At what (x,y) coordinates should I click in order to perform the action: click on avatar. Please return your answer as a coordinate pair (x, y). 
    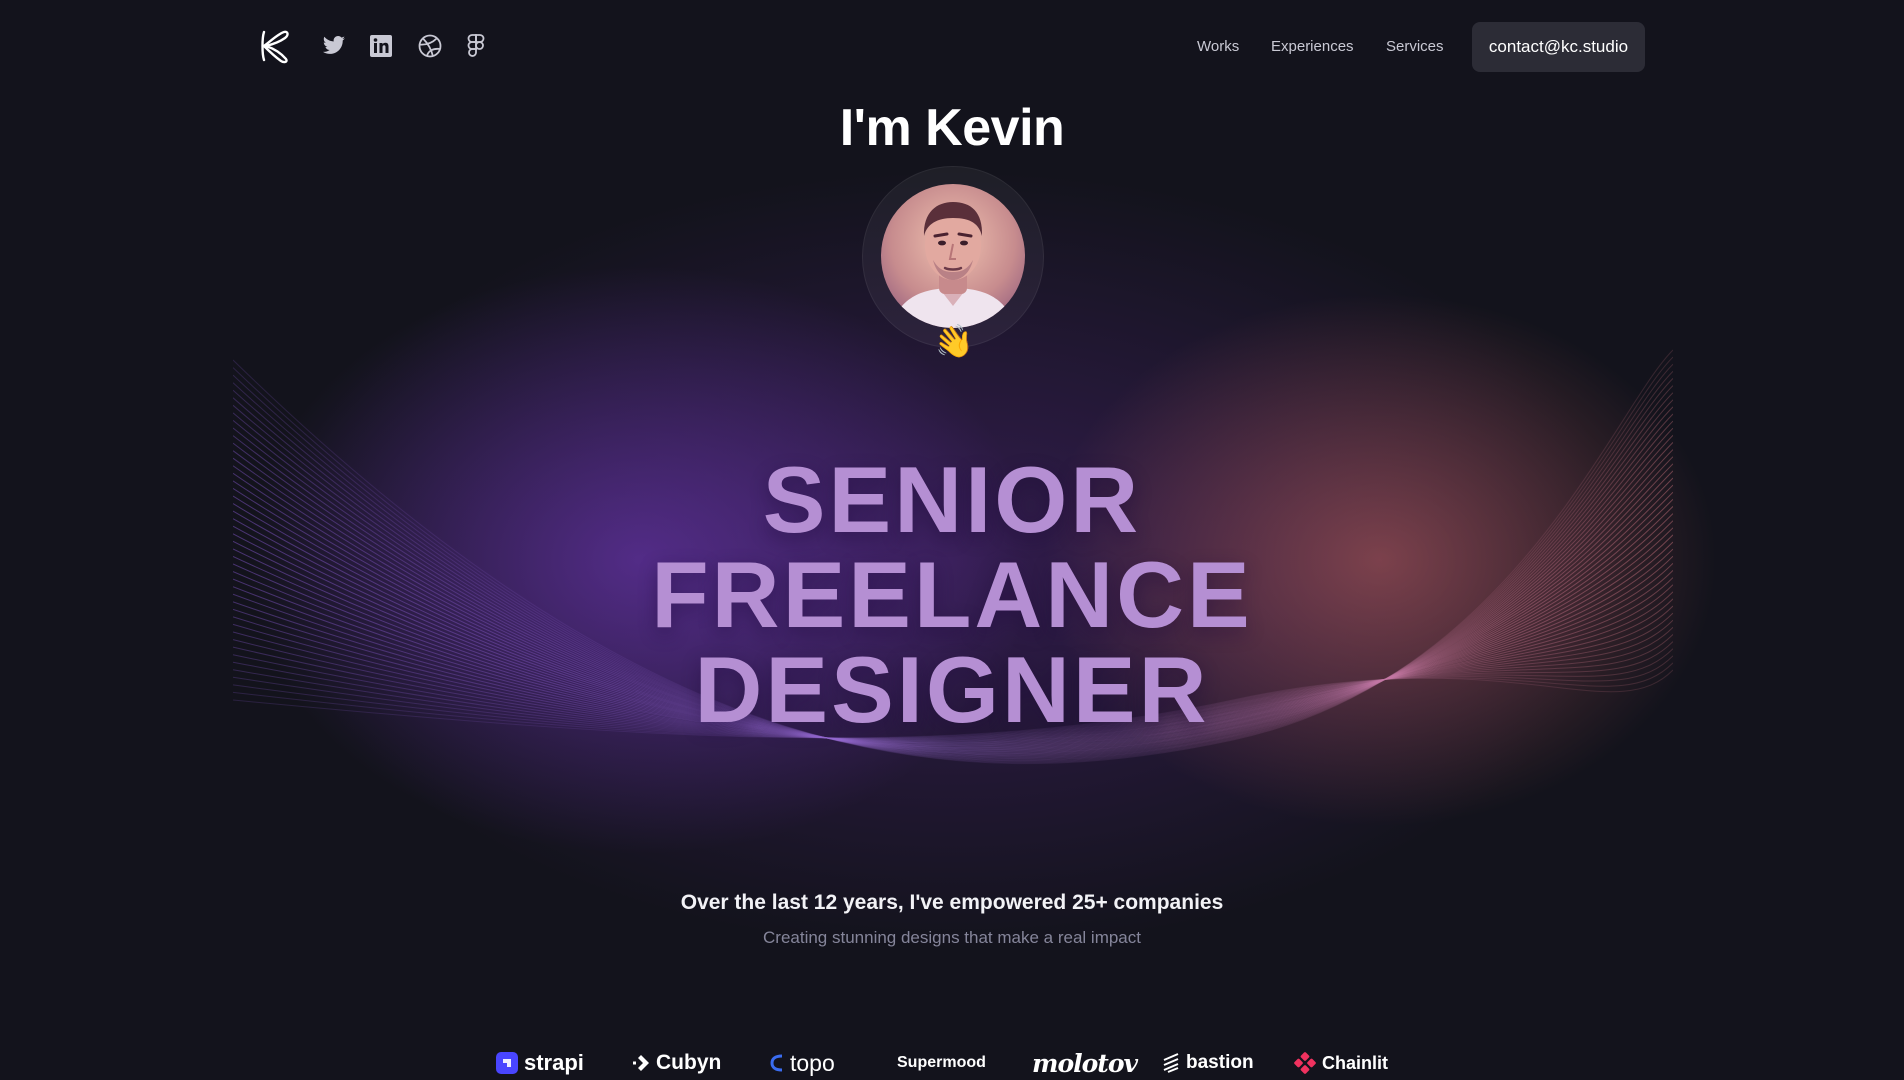
    Looking at the image, I should click on (953, 256).